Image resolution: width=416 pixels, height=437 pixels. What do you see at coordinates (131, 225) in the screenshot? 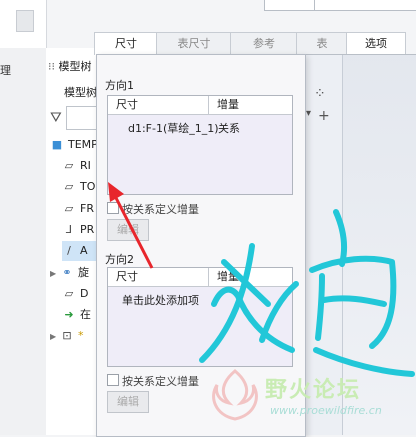
I see `red-arrow` at bounding box center [131, 225].